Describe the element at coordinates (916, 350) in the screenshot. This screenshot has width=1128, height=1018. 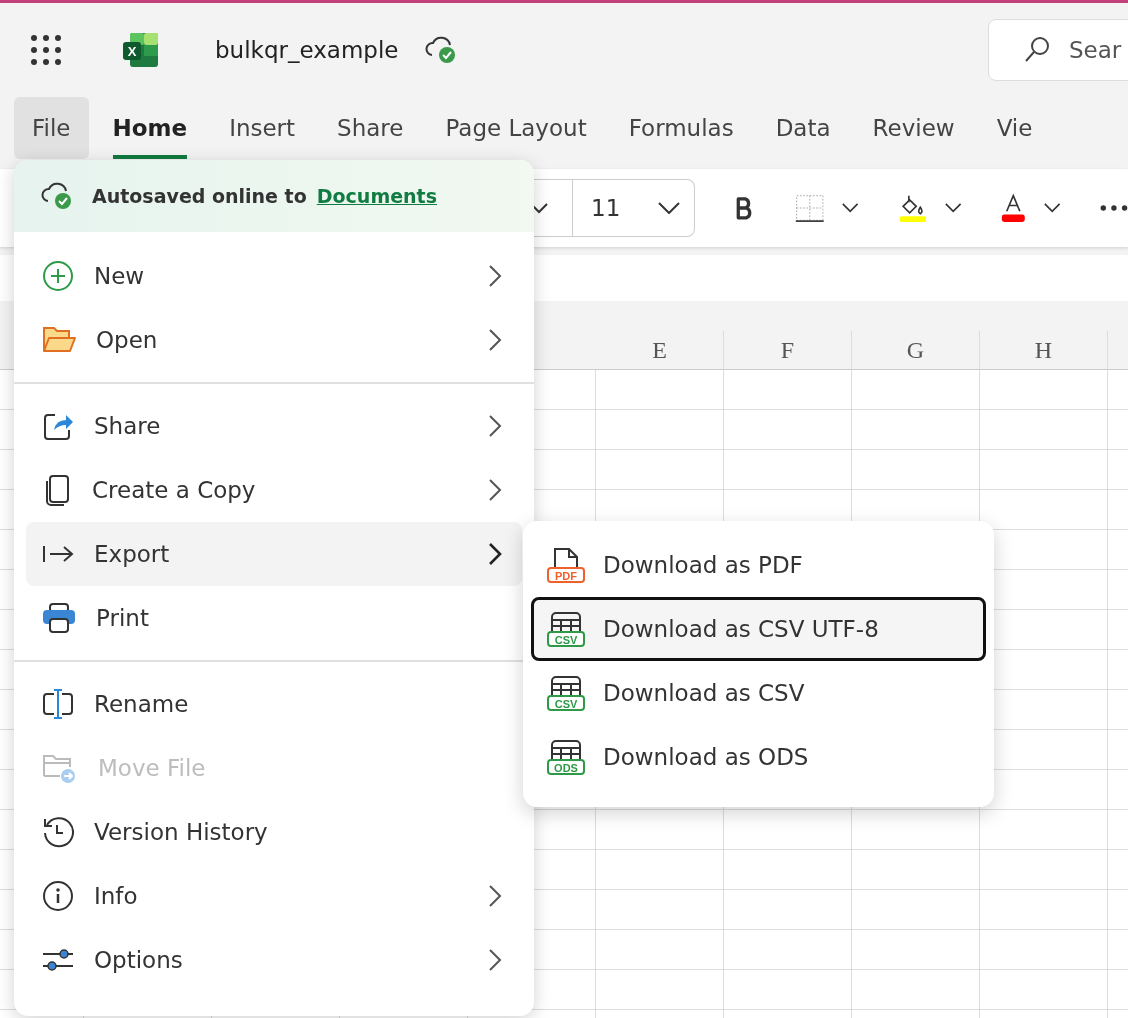
I see `column-header: G` at that location.